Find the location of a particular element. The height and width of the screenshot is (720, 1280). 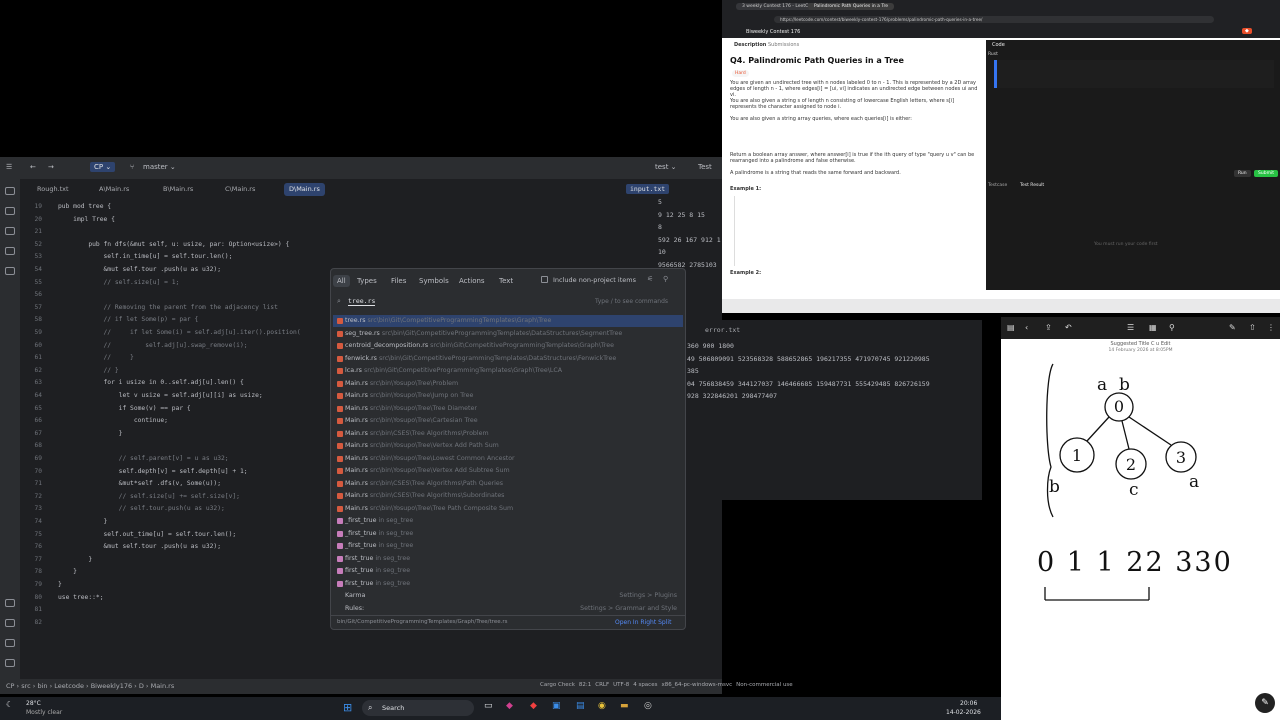

pen-fab-icon: ✎ is located at coordinates (1265, 703).